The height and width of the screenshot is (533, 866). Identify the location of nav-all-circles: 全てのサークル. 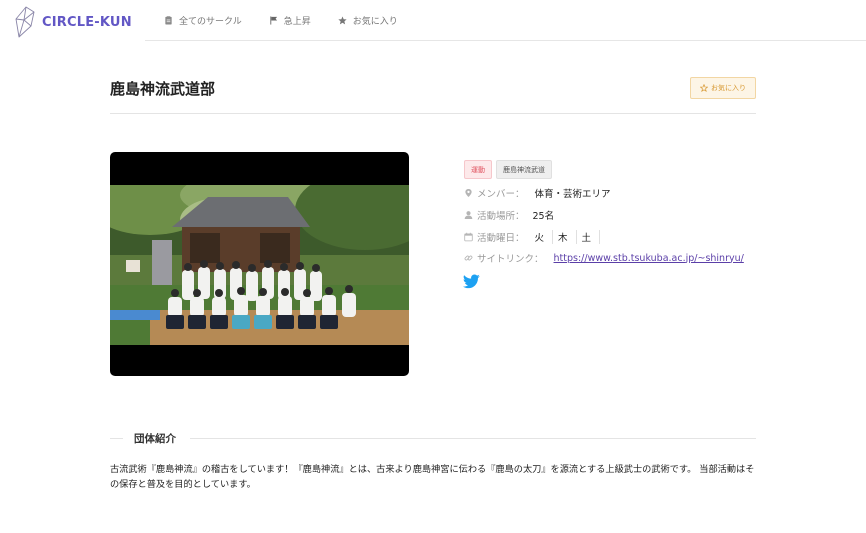
(203, 20).